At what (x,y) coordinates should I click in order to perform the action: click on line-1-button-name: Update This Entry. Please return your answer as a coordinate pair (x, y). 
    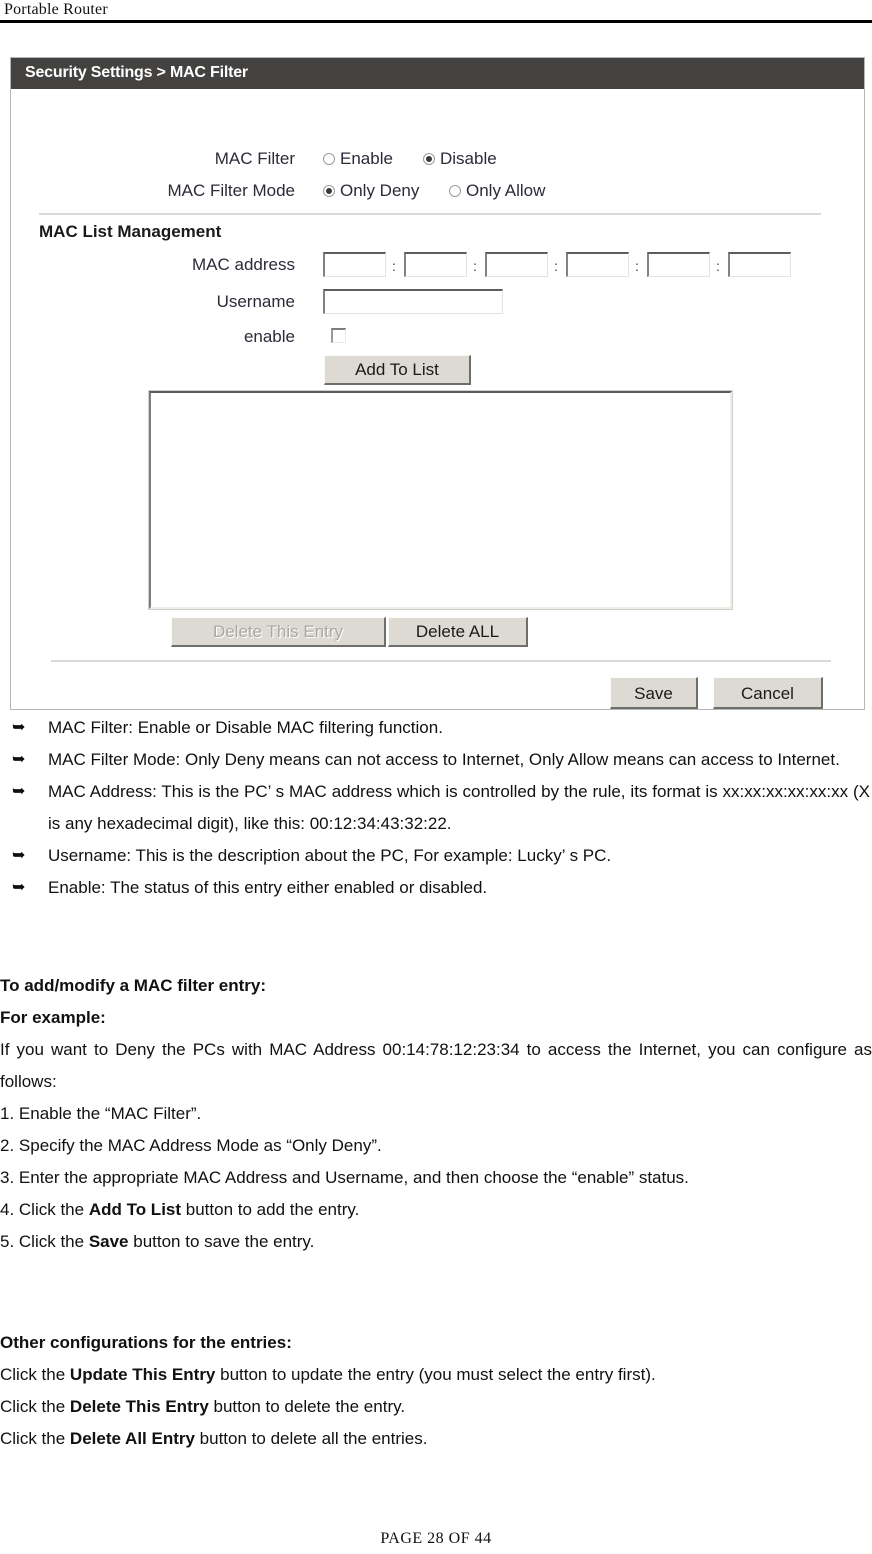
    Looking at the image, I should click on (142, 1374).